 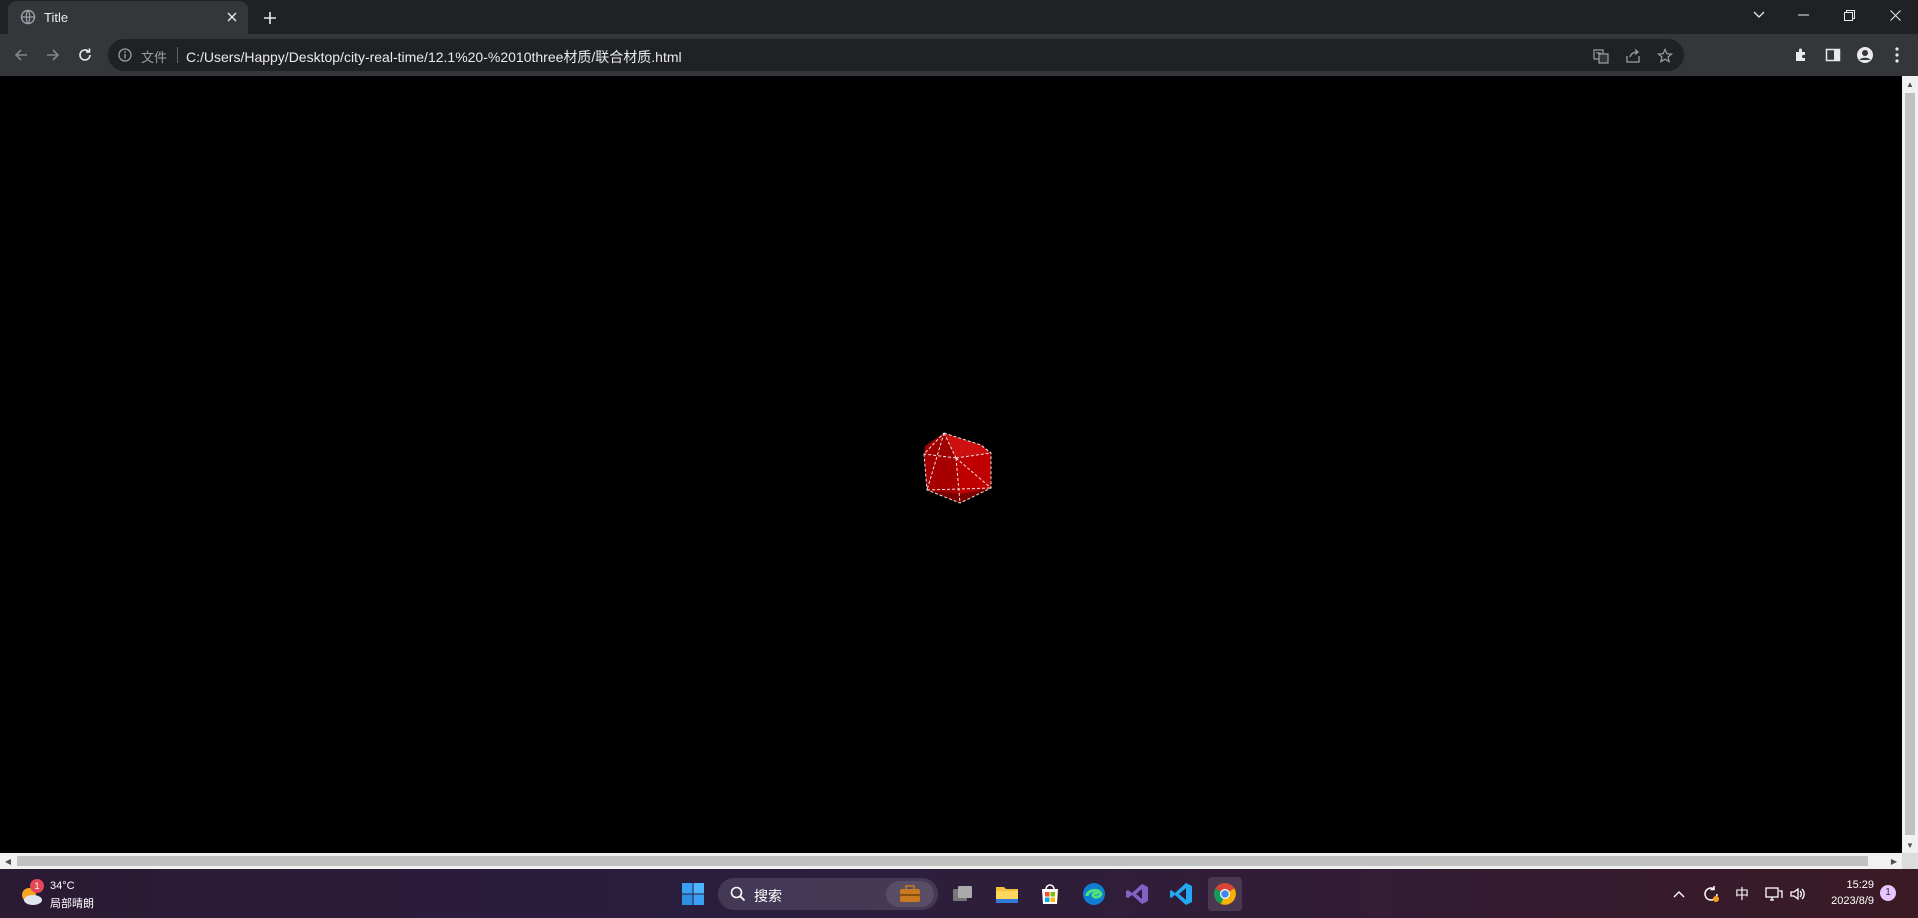 I want to click on start-button, so click(x=693, y=894).